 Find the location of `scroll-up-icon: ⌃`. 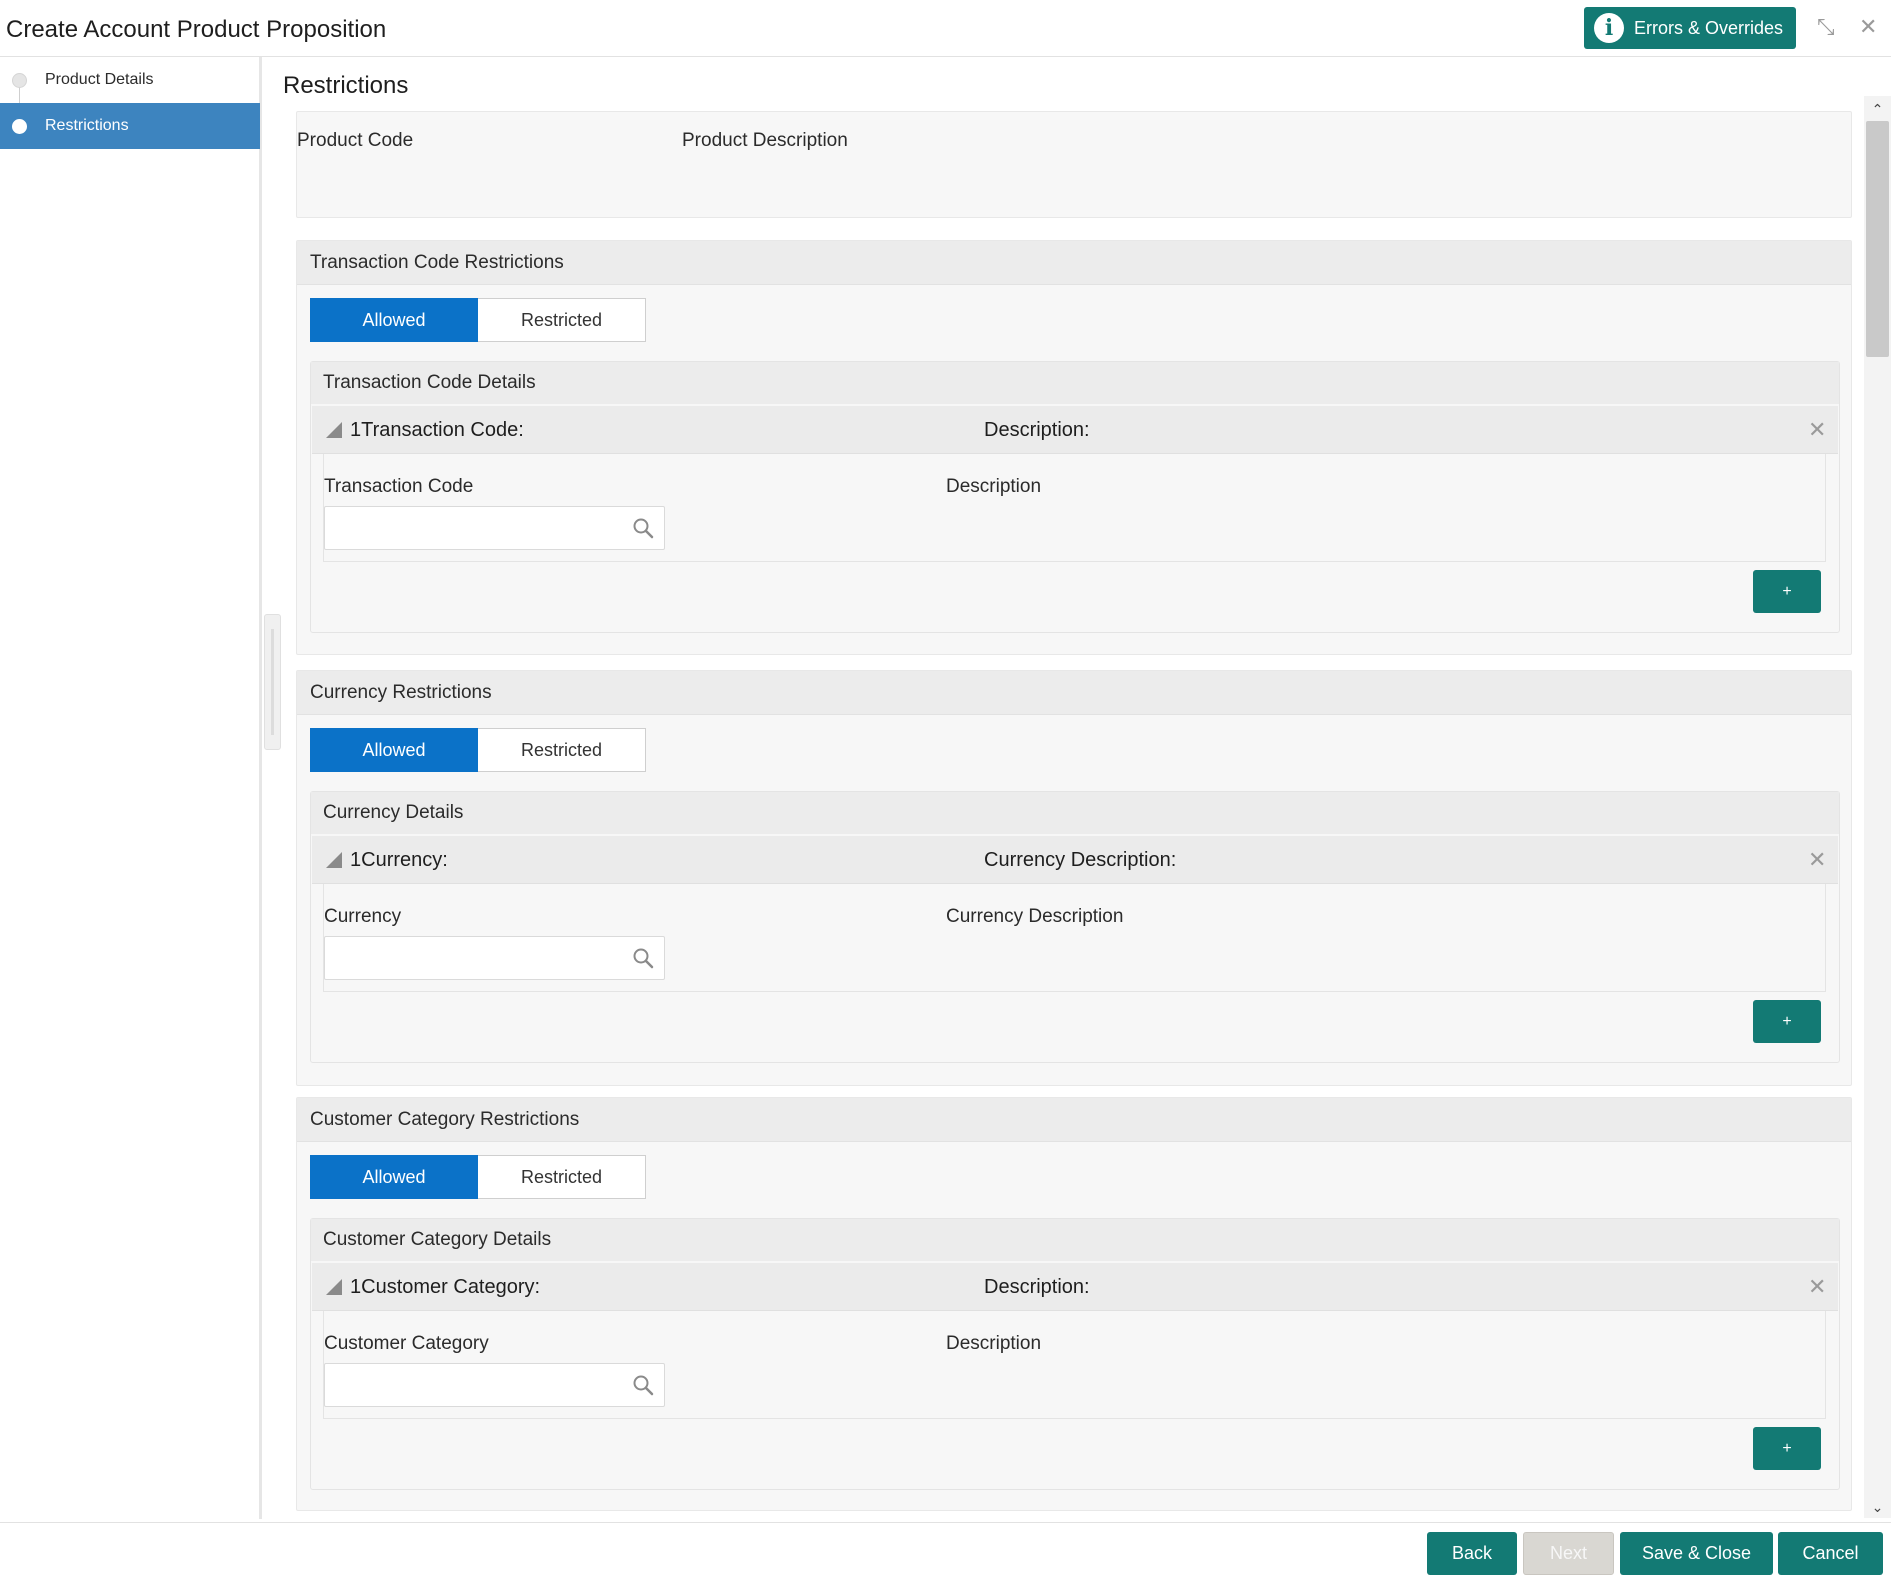

scroll-up-icon: ⌃ is located at coordinates (1877, 109).